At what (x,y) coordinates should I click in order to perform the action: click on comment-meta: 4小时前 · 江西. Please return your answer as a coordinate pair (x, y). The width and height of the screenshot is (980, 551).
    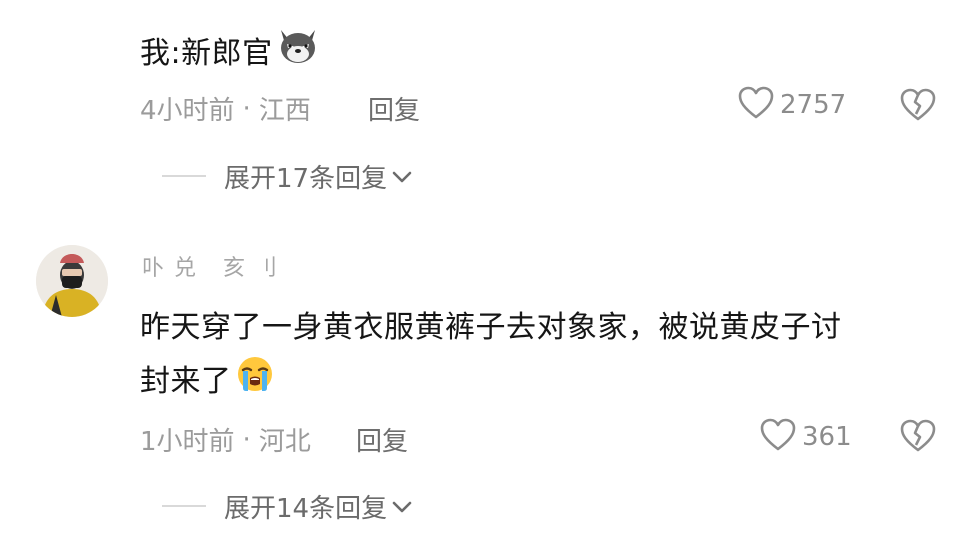
    Looking at the image, I should click on (225, 108).